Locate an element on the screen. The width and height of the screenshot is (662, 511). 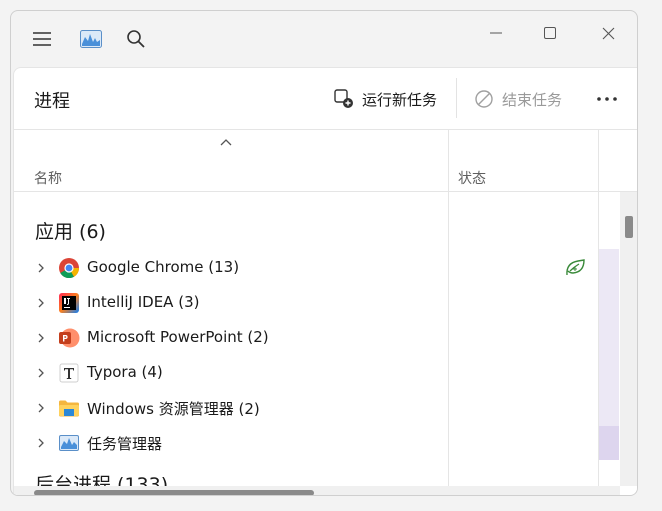
close-button is located at coordinates (608, 33).